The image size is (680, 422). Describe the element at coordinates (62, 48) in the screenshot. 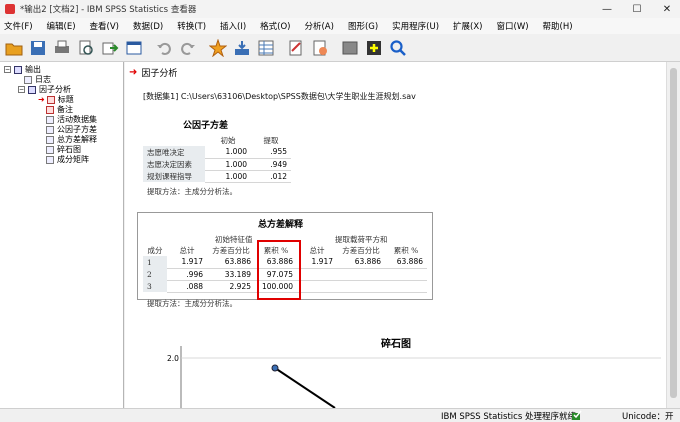

I see `print-icon` at that location.